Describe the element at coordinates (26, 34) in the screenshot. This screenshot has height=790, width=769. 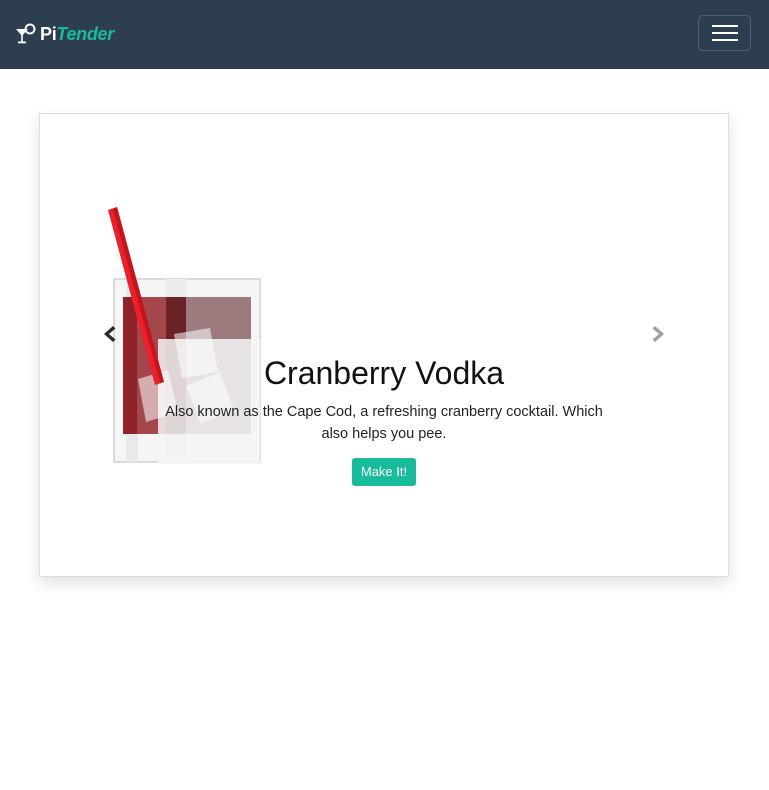
I see `cocktail-glass-icon` at that location.